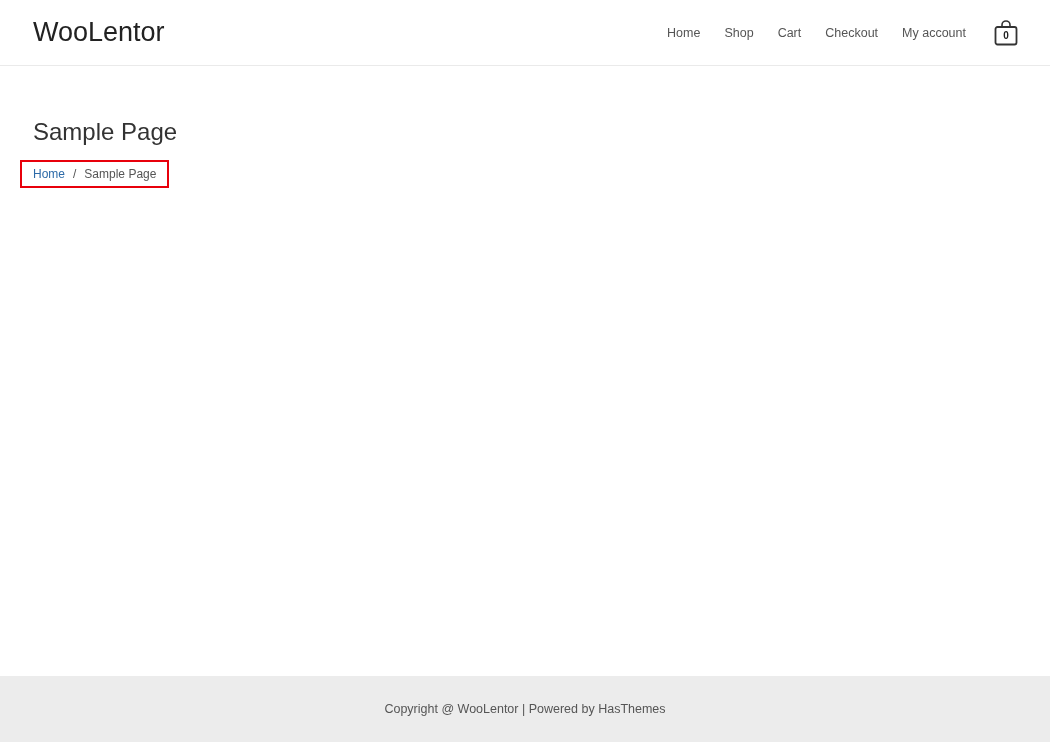  Describe the element at coordinates (525, 709) in the screenshot. I see `copyright-text: Copyright @ WooLentor | Powered by HasThemes` at that location.